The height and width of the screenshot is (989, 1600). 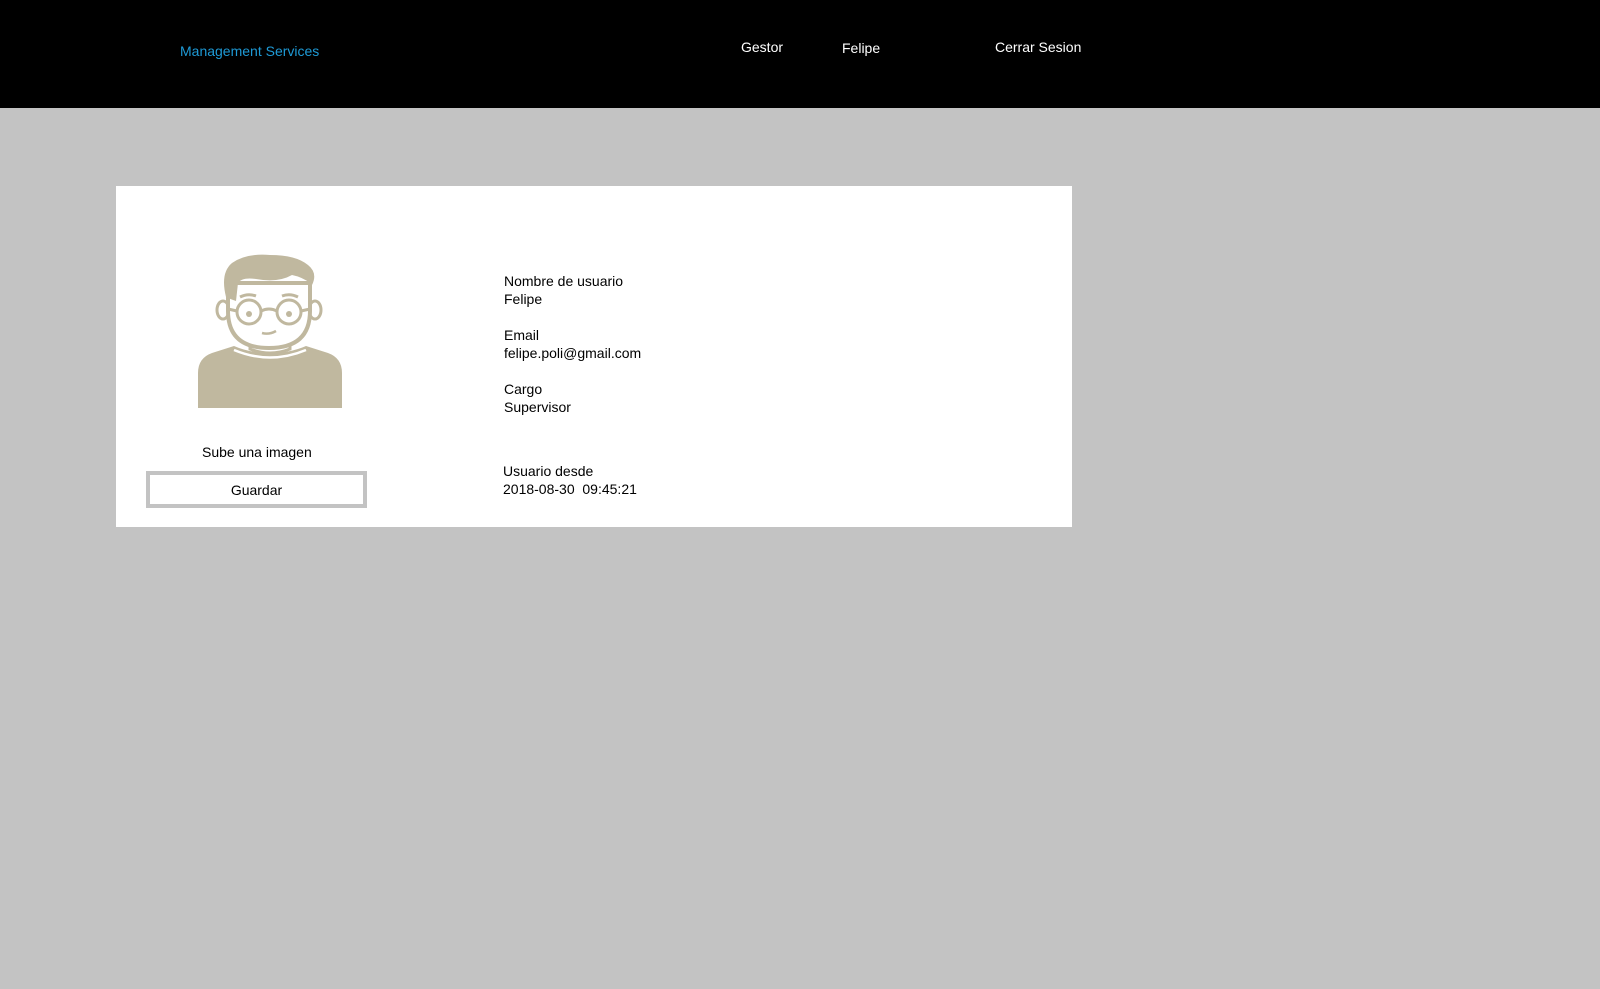 I want to click on user-since-field: Usuario desde 2018-08-30 09:45:21, so click(x=570, y=480).